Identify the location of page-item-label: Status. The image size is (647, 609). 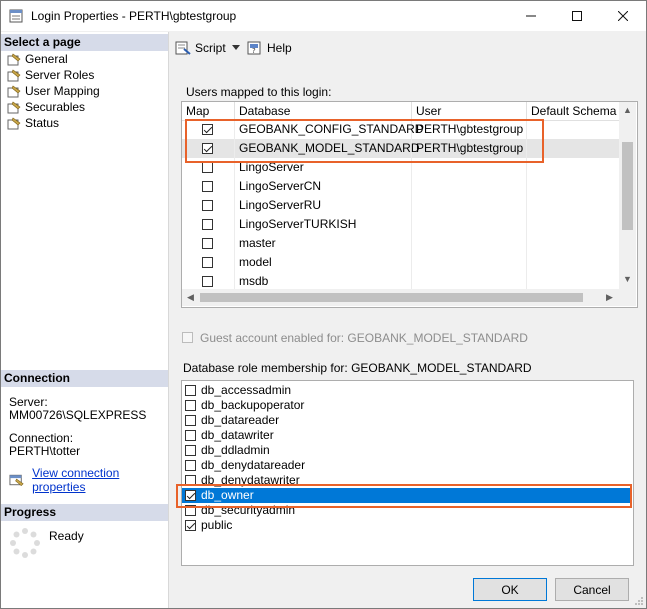
(42, 123).